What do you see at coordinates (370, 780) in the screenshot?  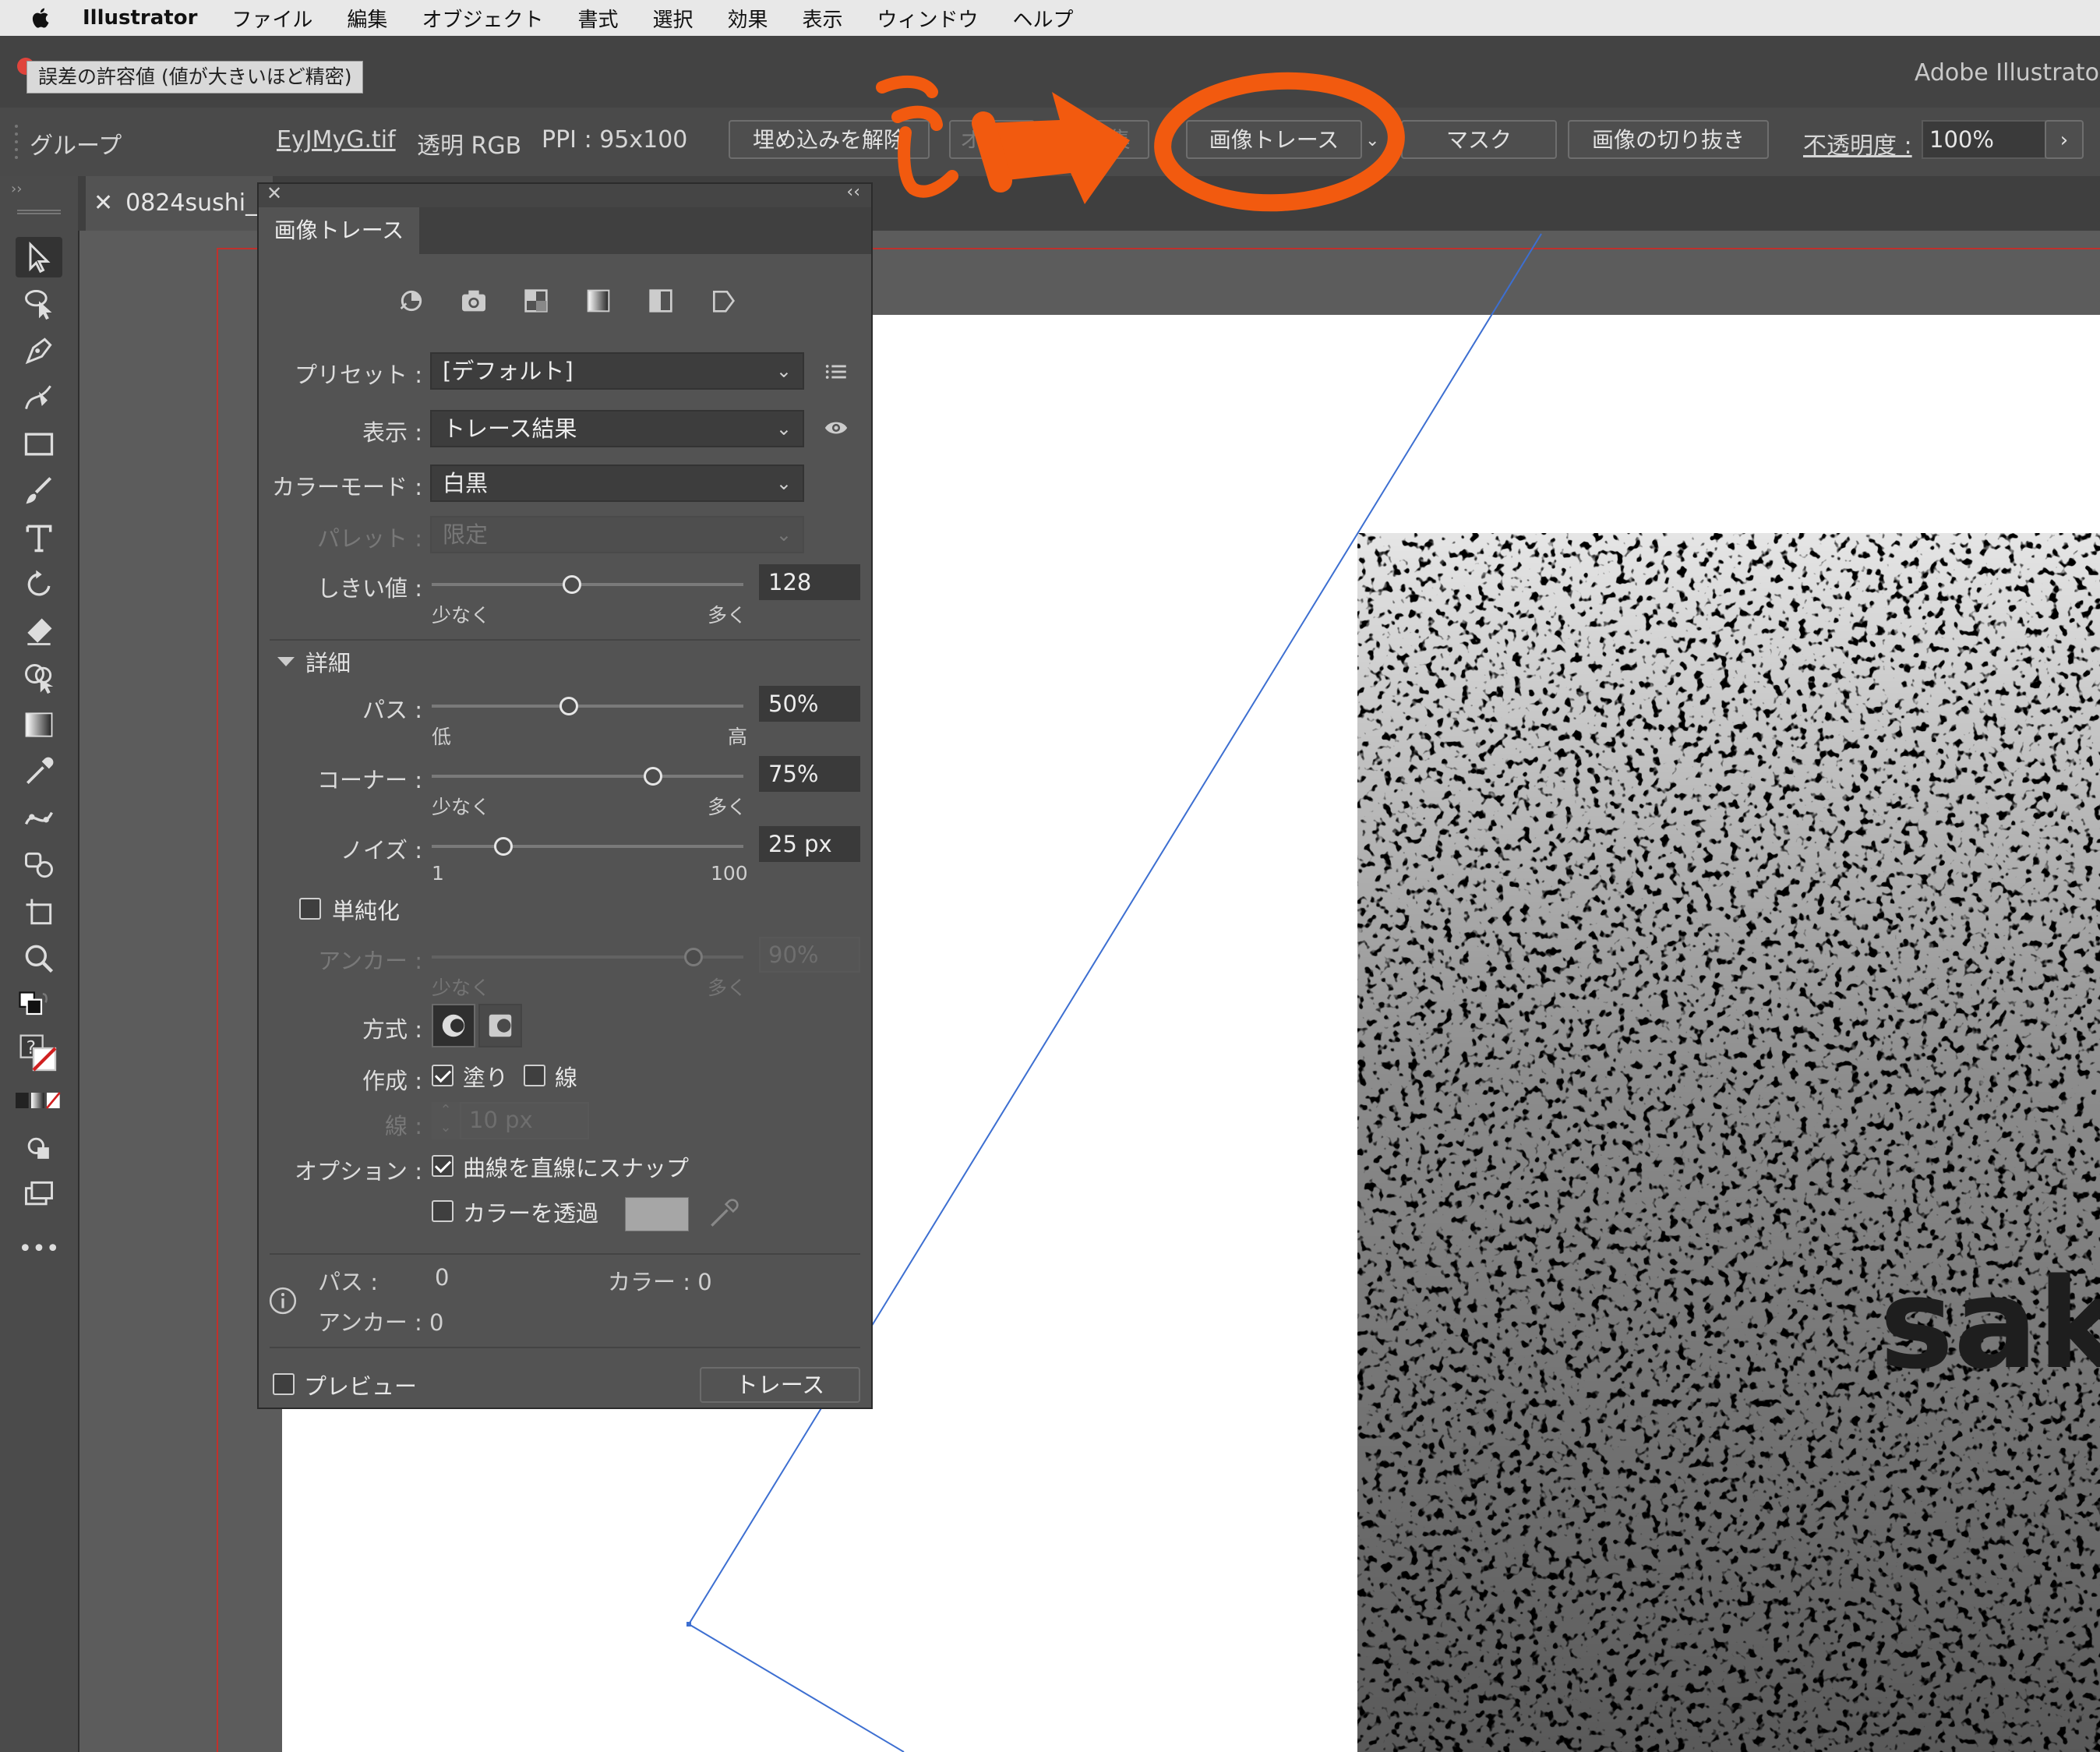 I see `corners-label: コーナー :` at bounding box center [370, 780].